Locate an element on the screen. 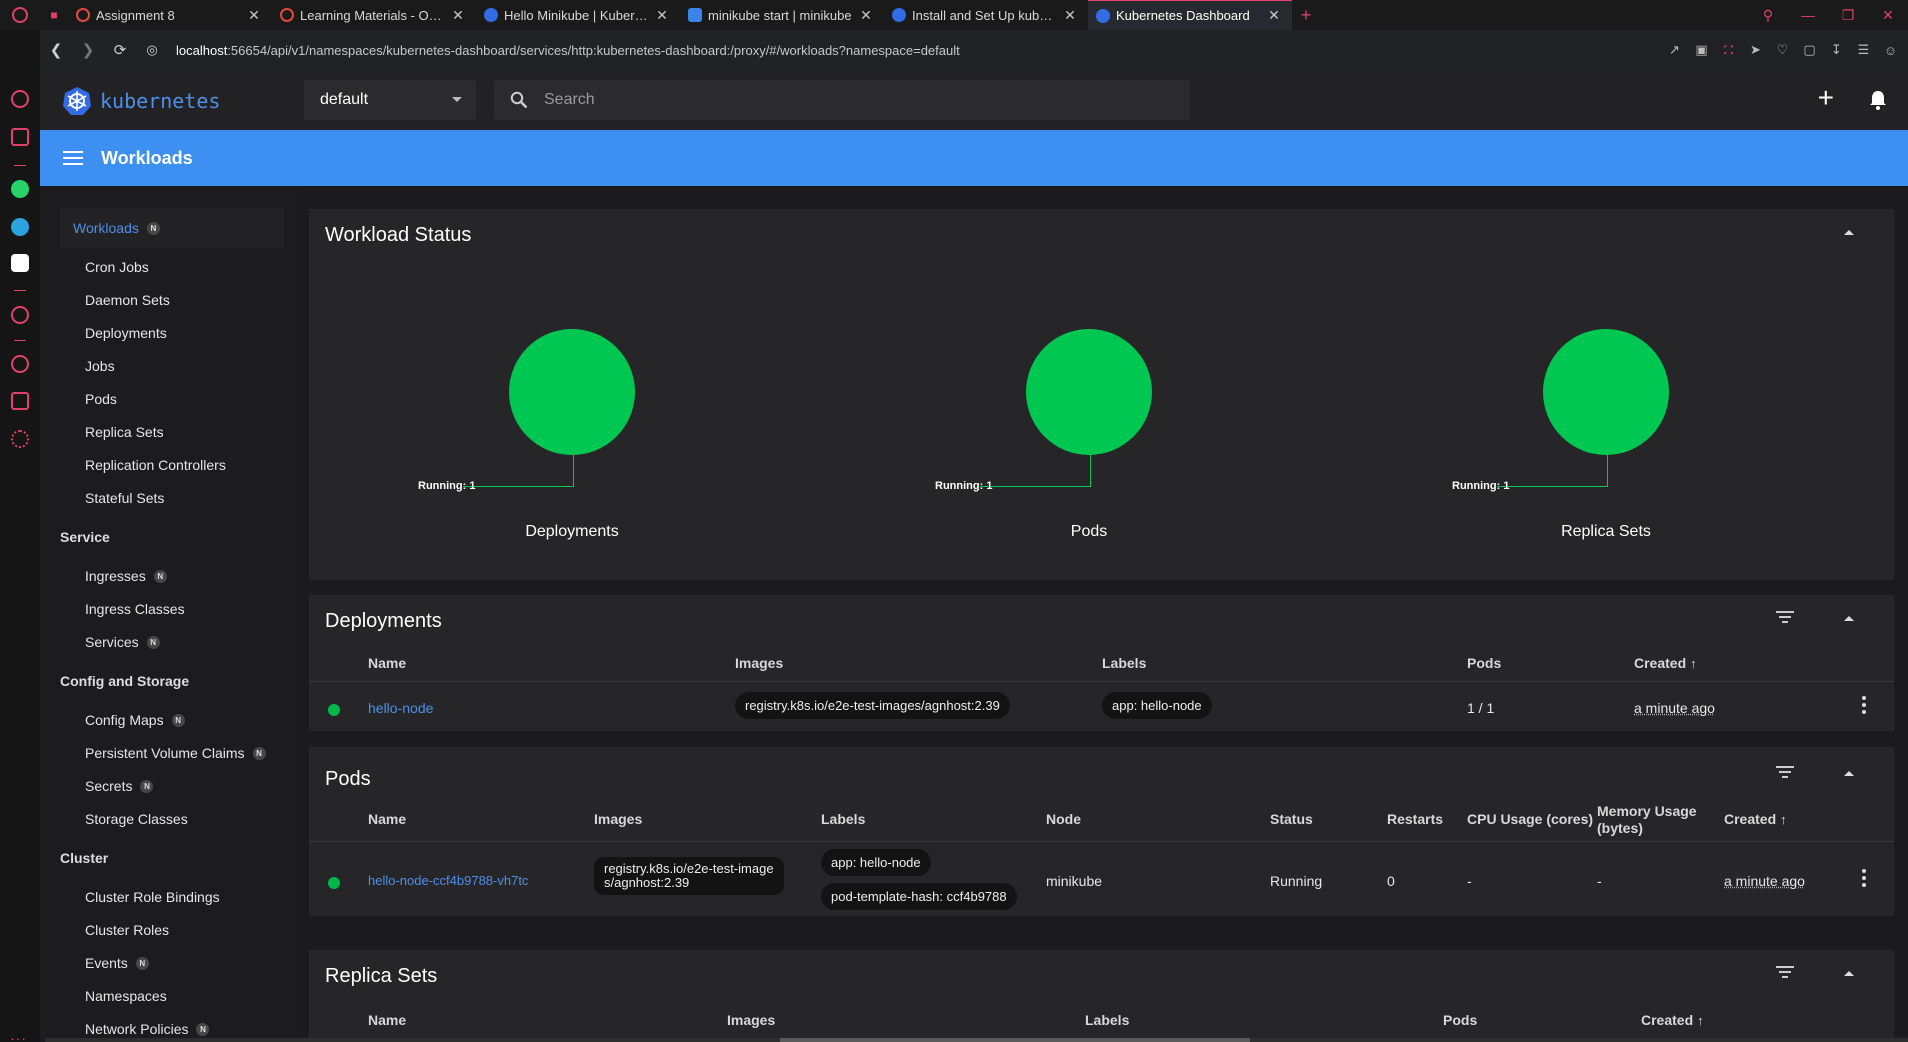  nav-services: Services N is located at coordinates (122, 642).